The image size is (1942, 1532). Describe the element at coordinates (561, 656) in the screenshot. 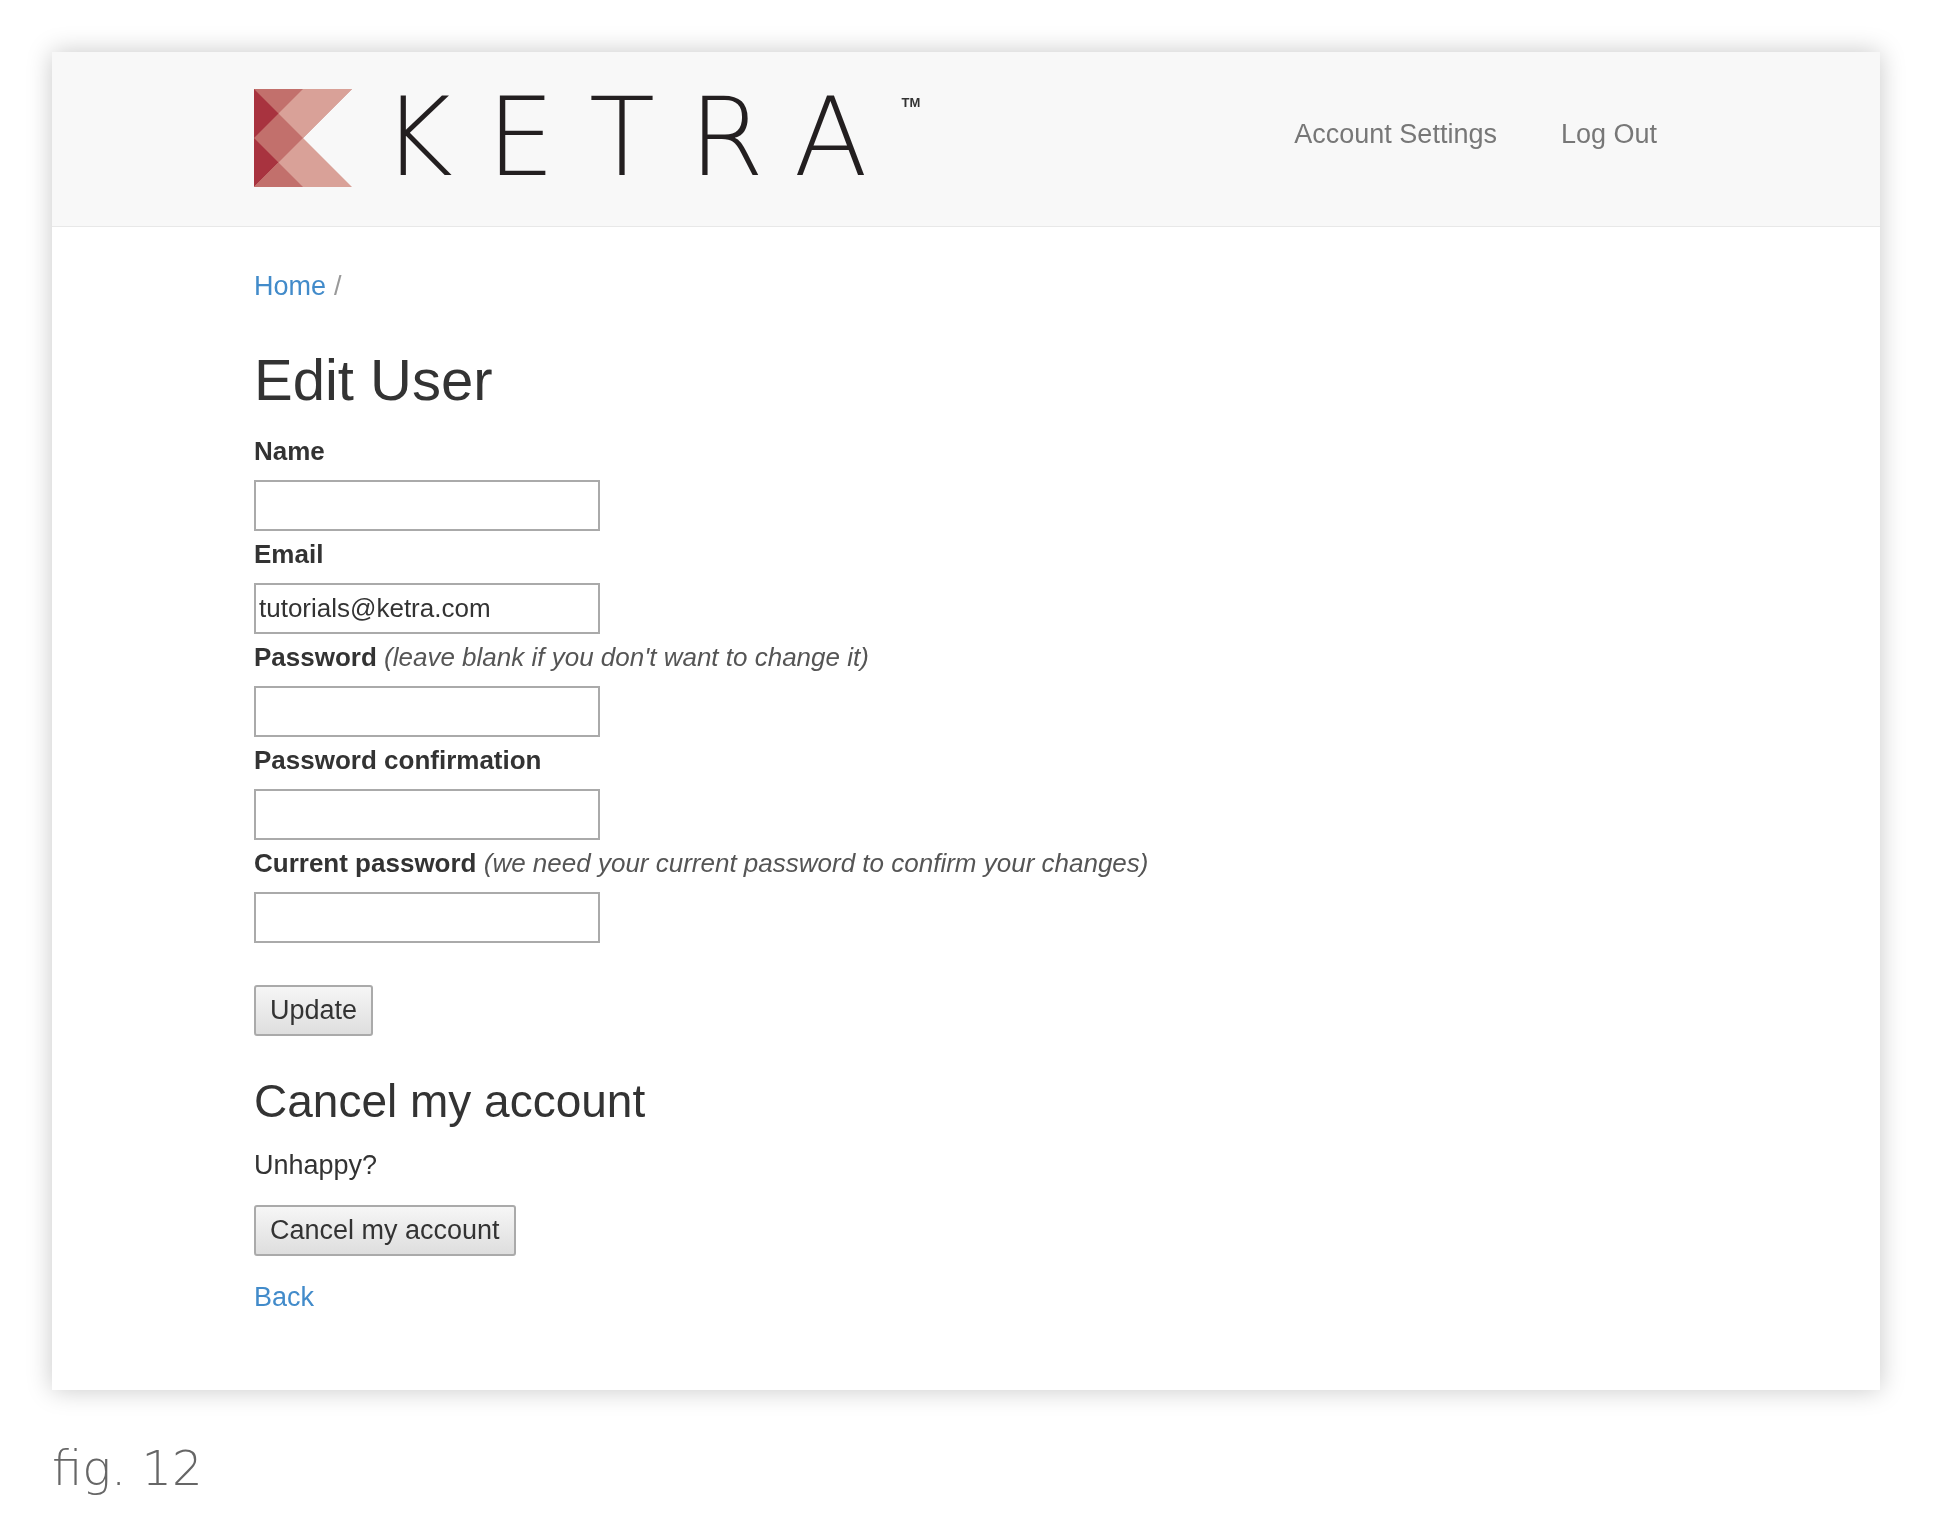

I see `field-label: Password (leave blank if you don't want to change it)` at that location.